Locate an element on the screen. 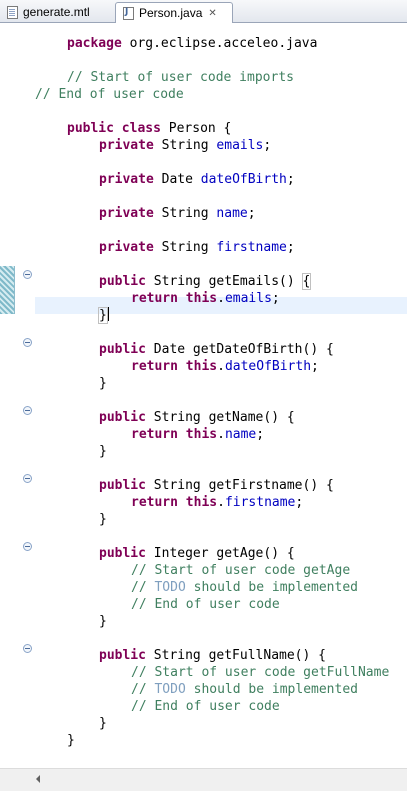 The image size is (407, 791). code-token: String getName() { is located at coordinates (220, 417).